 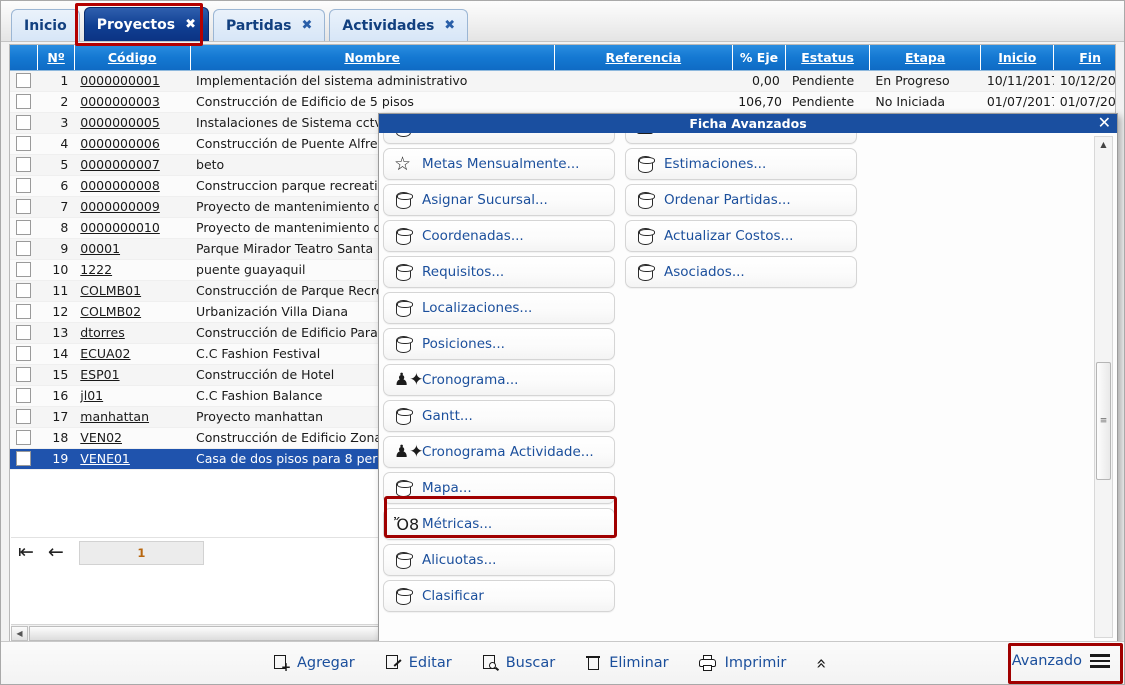 I want to click on cell-codigo: ESP01, so click(x=132, y=375).